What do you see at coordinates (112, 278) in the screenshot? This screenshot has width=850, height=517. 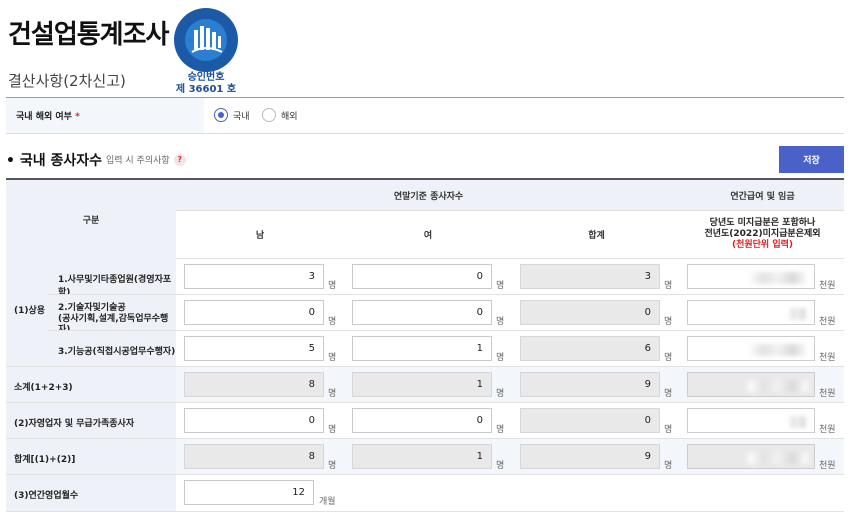 I see `row-label-office: 1.사무및기타종업원(경영자포함)` at bounding box center [112, 278].